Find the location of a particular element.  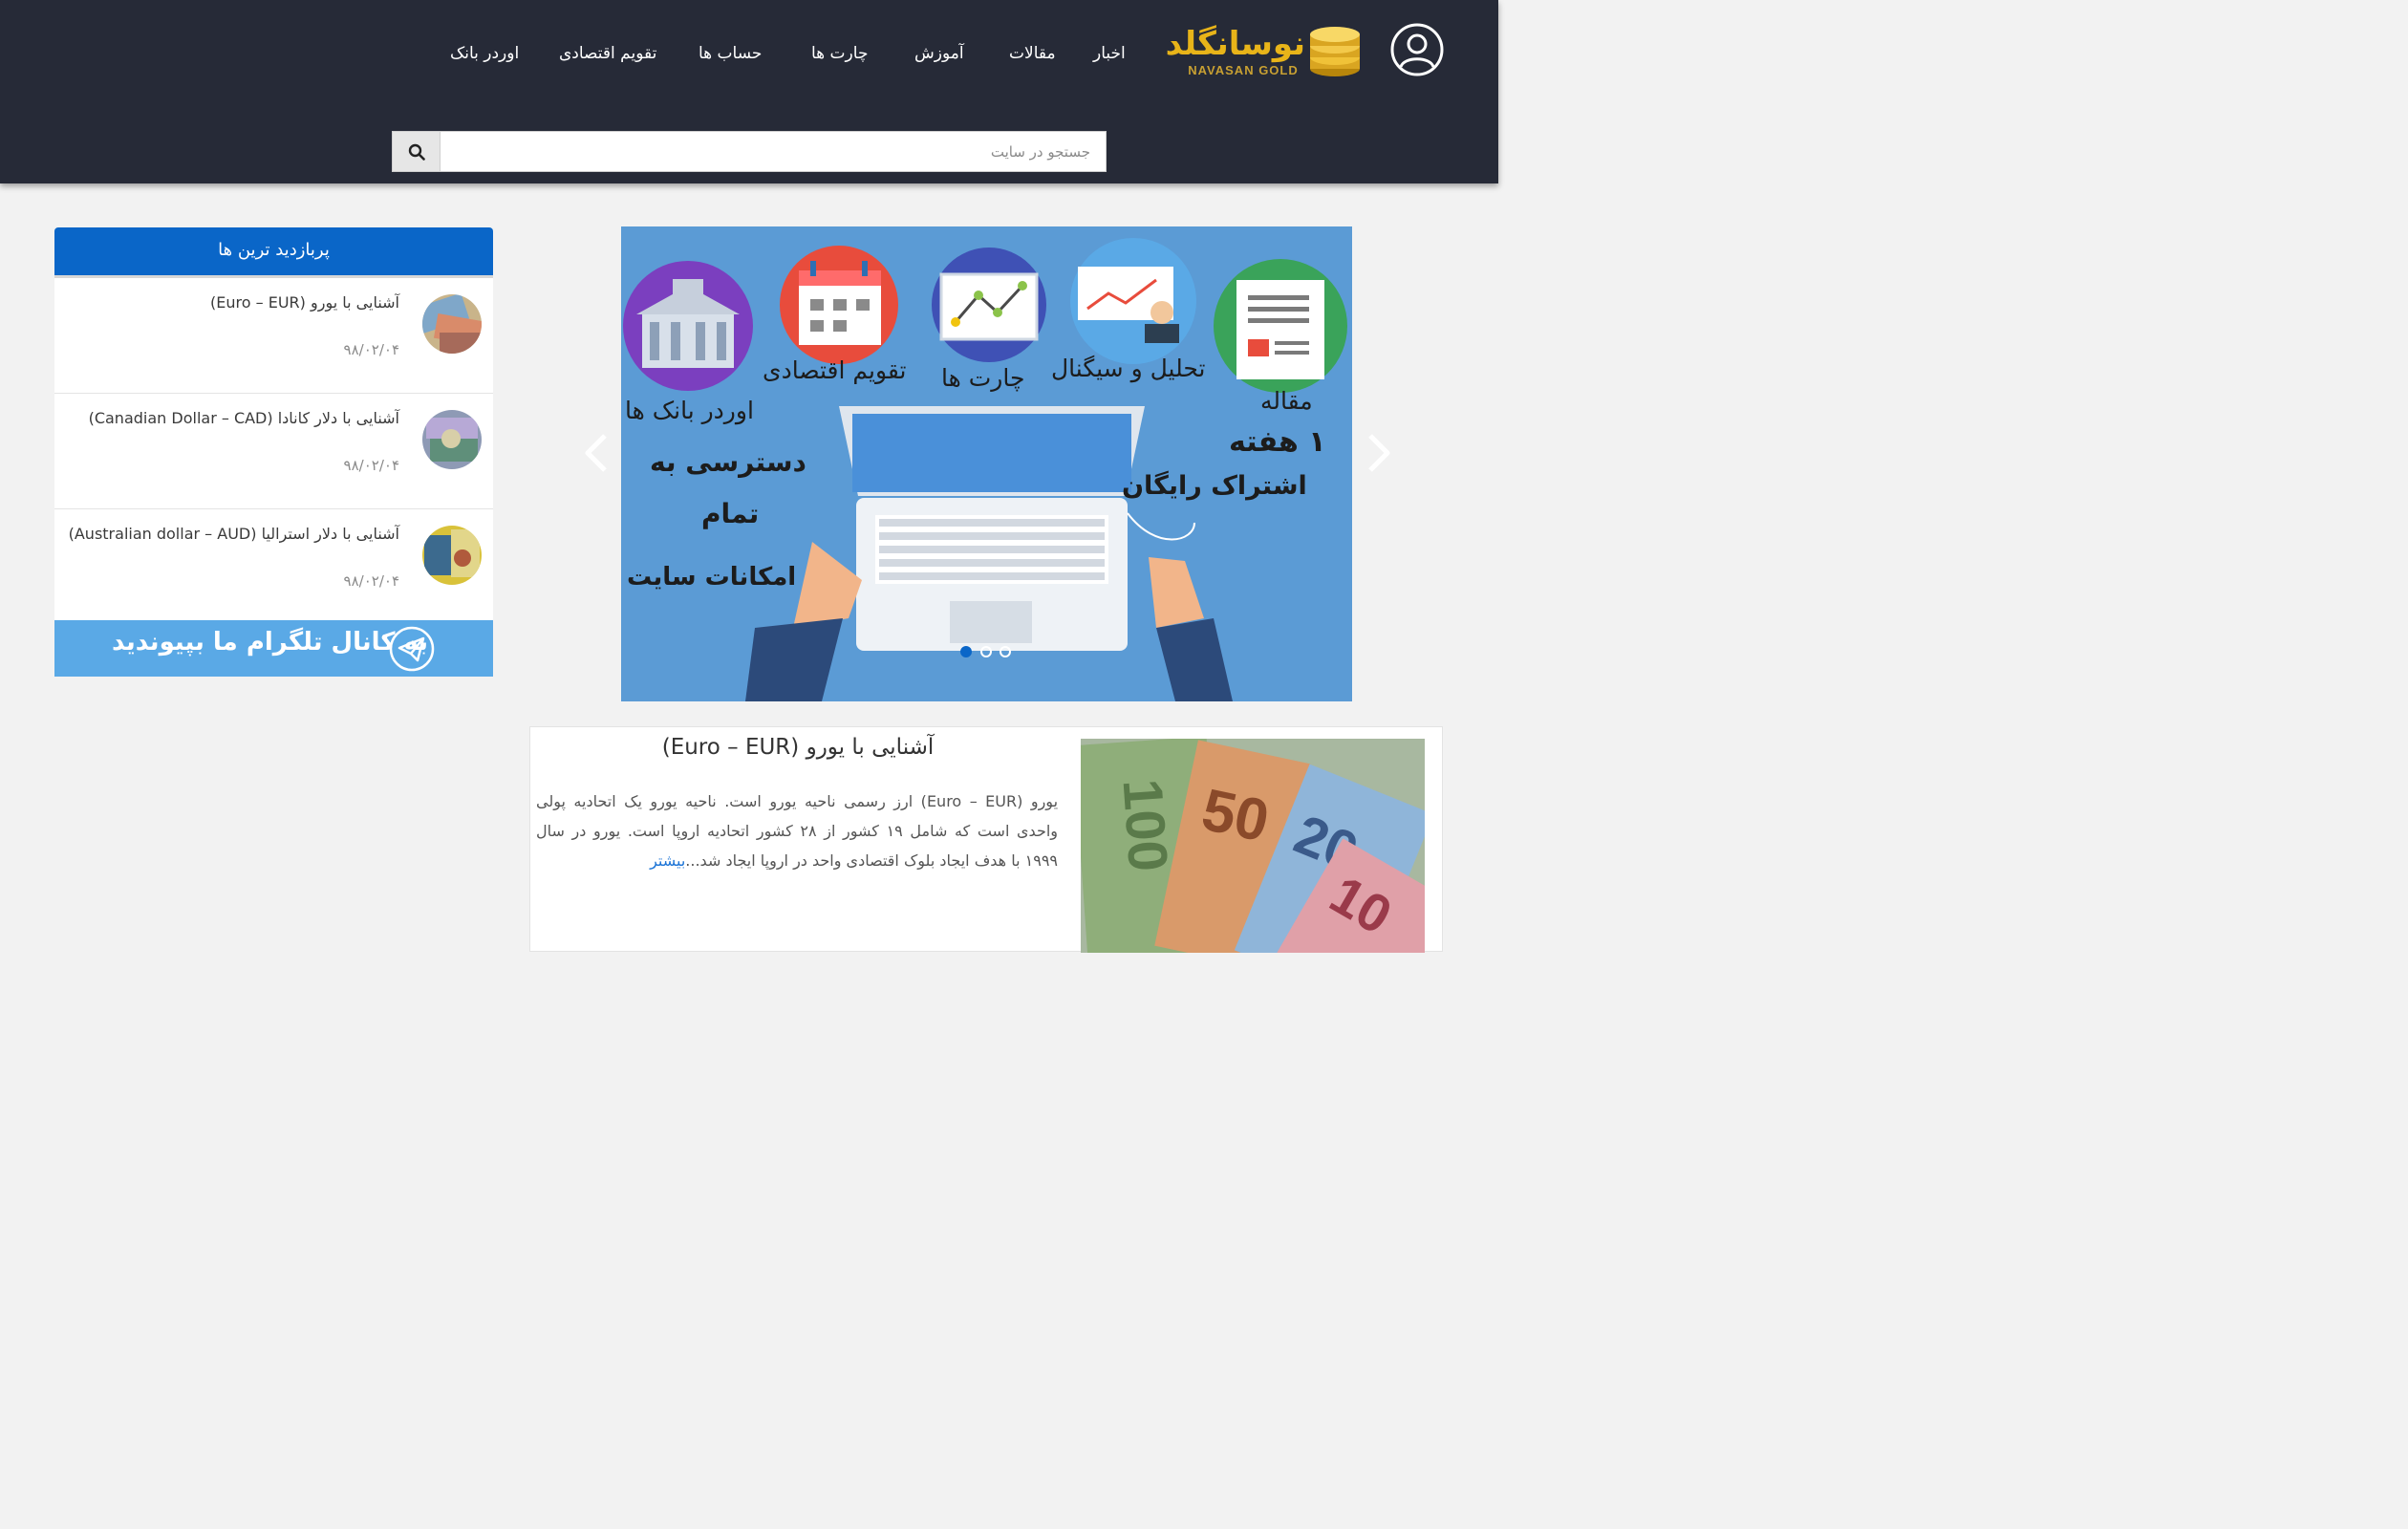

list-item: آشنایی با یورو (Euro – EUR) ۹۸/۰۲/۰۴ is located at coordinates (273, 336).